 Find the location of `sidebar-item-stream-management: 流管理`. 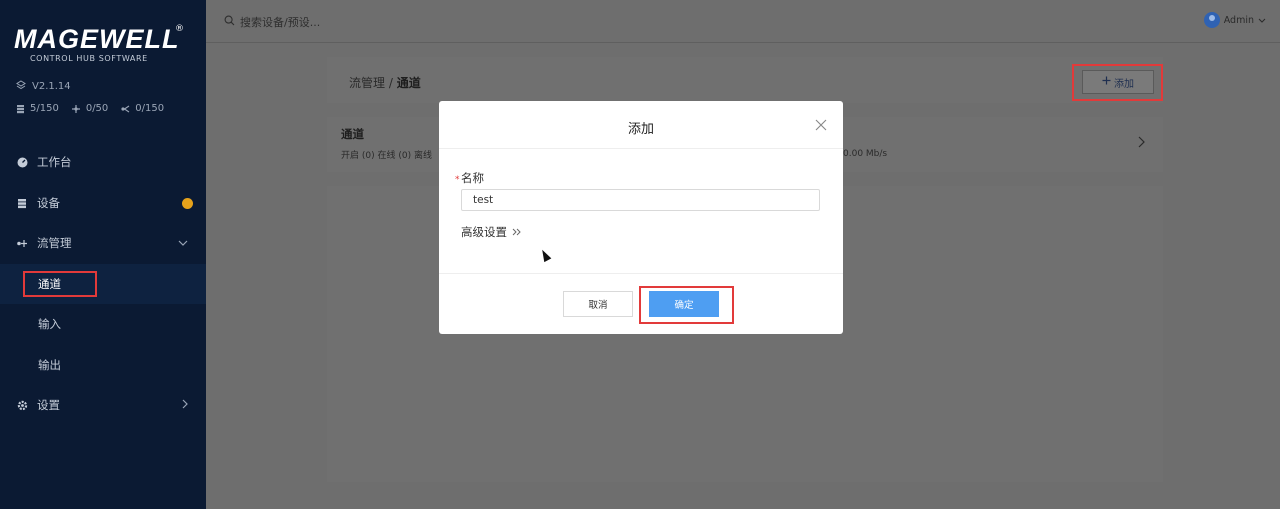

sidebar-item-stream-management: 流管理 is located at coordinates (103, 243).